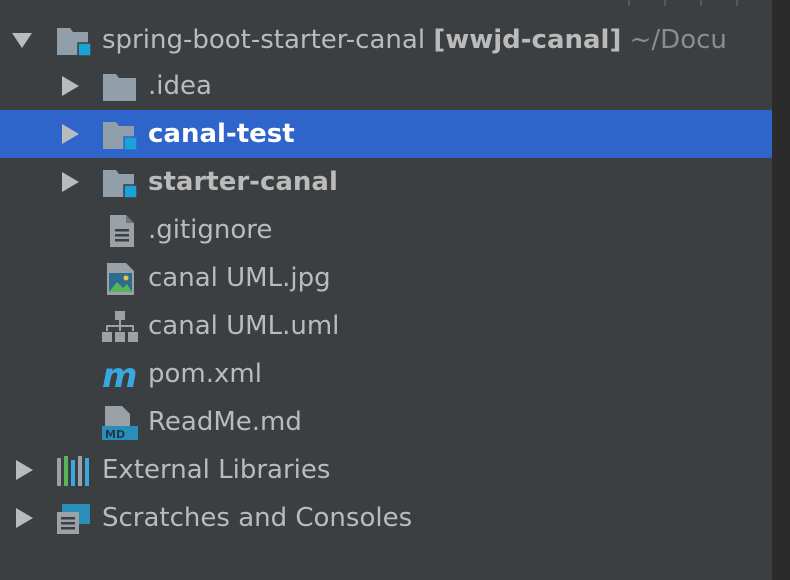 This screenshot has height=580, width=790. Describe the element at coordinates (244, 326) in the screenshot. I see `tree-item-label: canal UML.uml` at that location.